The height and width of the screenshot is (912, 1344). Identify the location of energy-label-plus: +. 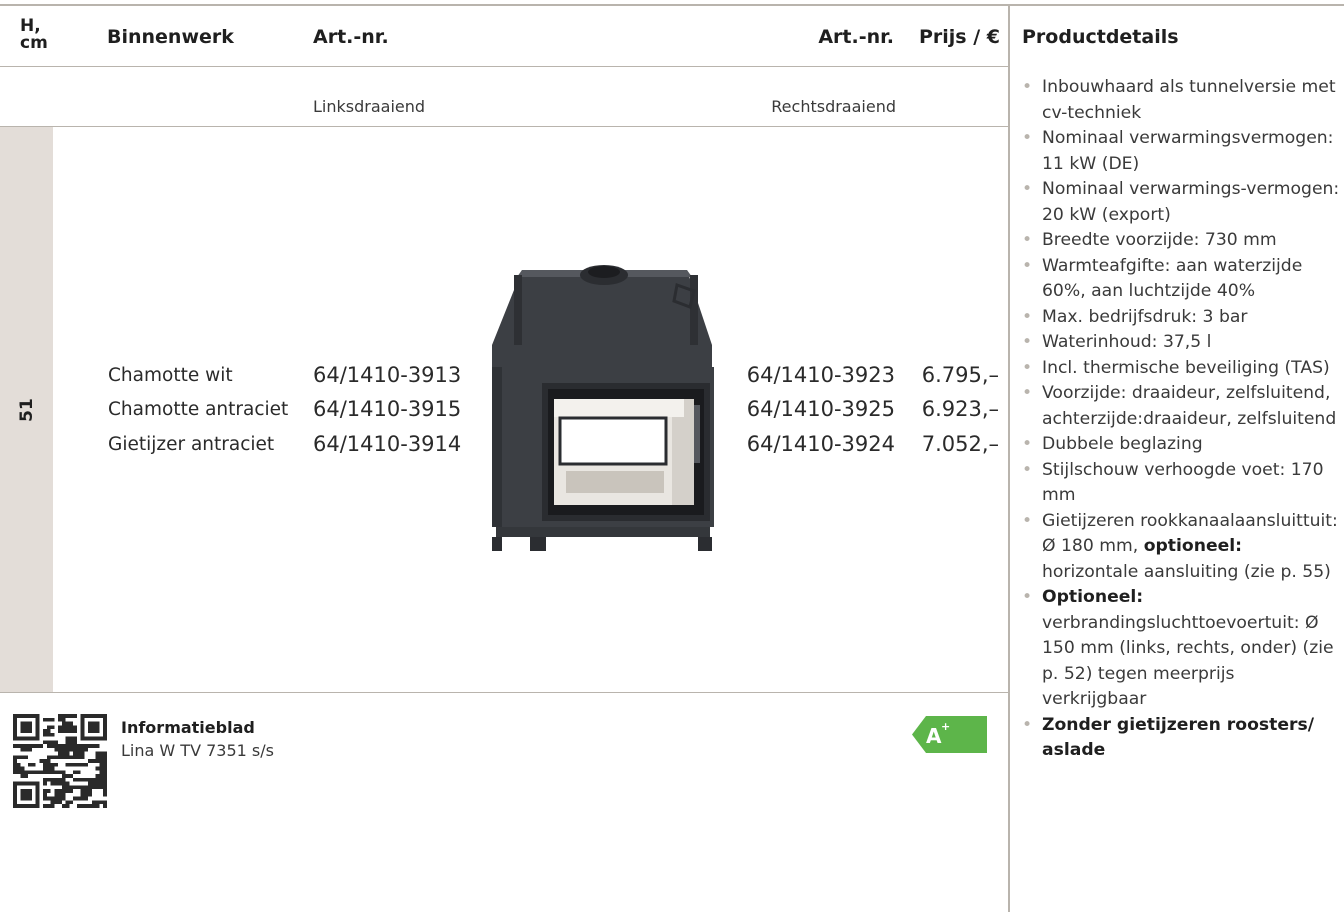
(945, 726).